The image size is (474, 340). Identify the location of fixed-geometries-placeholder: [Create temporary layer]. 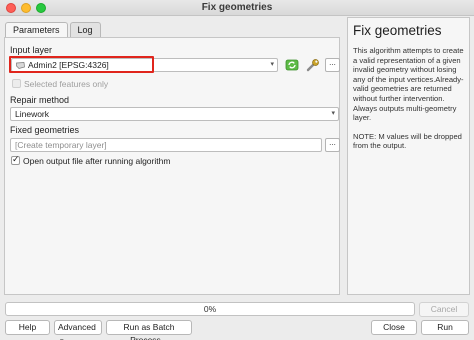
(61, 145).